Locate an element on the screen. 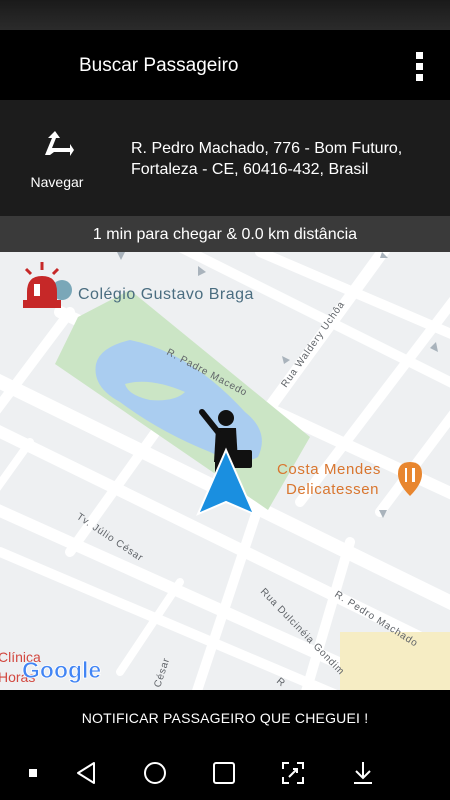 The height and width of the screenshot is (800, 450). more-vert-icon is located at coordinates (420, 66).